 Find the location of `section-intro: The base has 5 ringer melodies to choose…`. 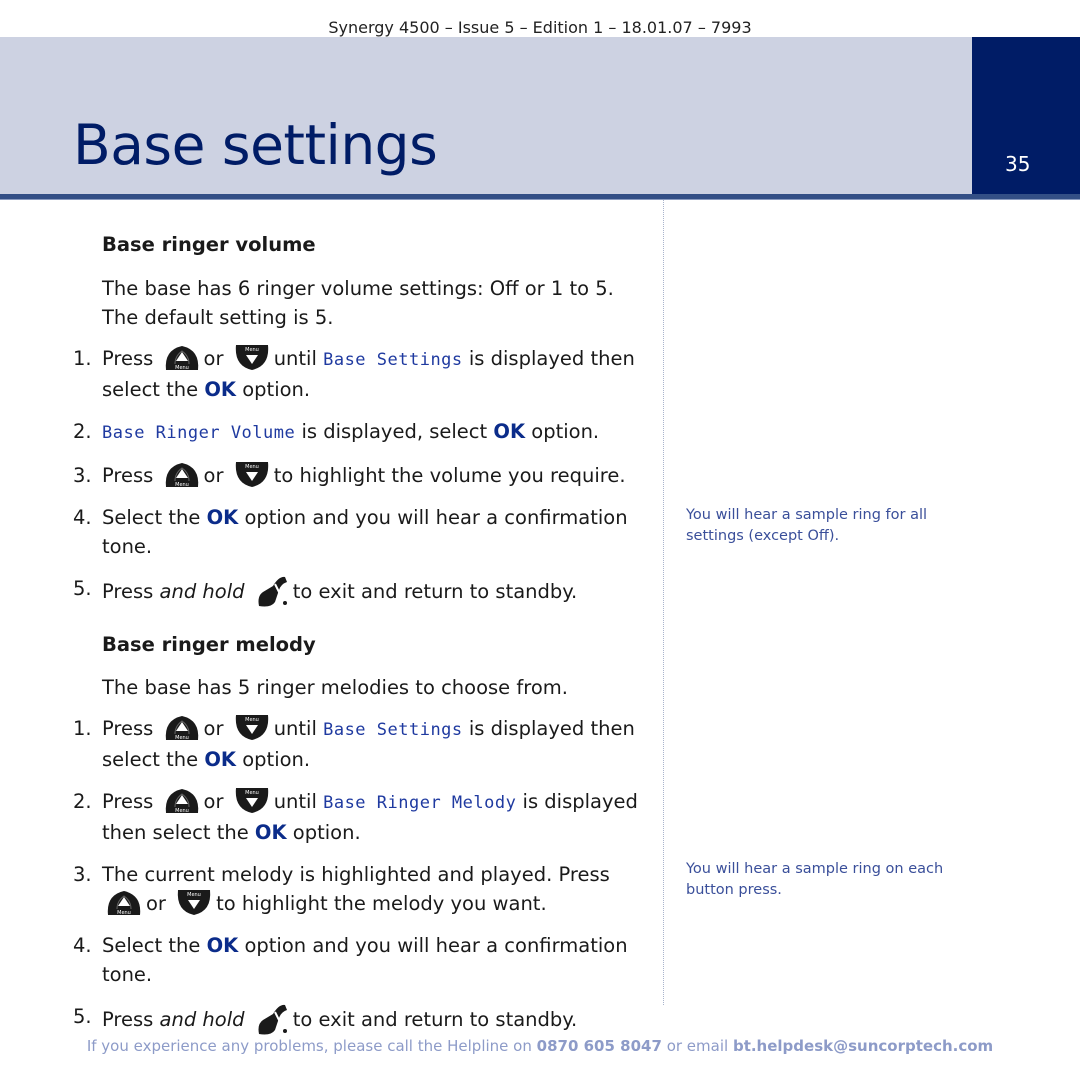

section-intro: The base has 5 ringer melodies to choose… is located at coordinates (335, 687).